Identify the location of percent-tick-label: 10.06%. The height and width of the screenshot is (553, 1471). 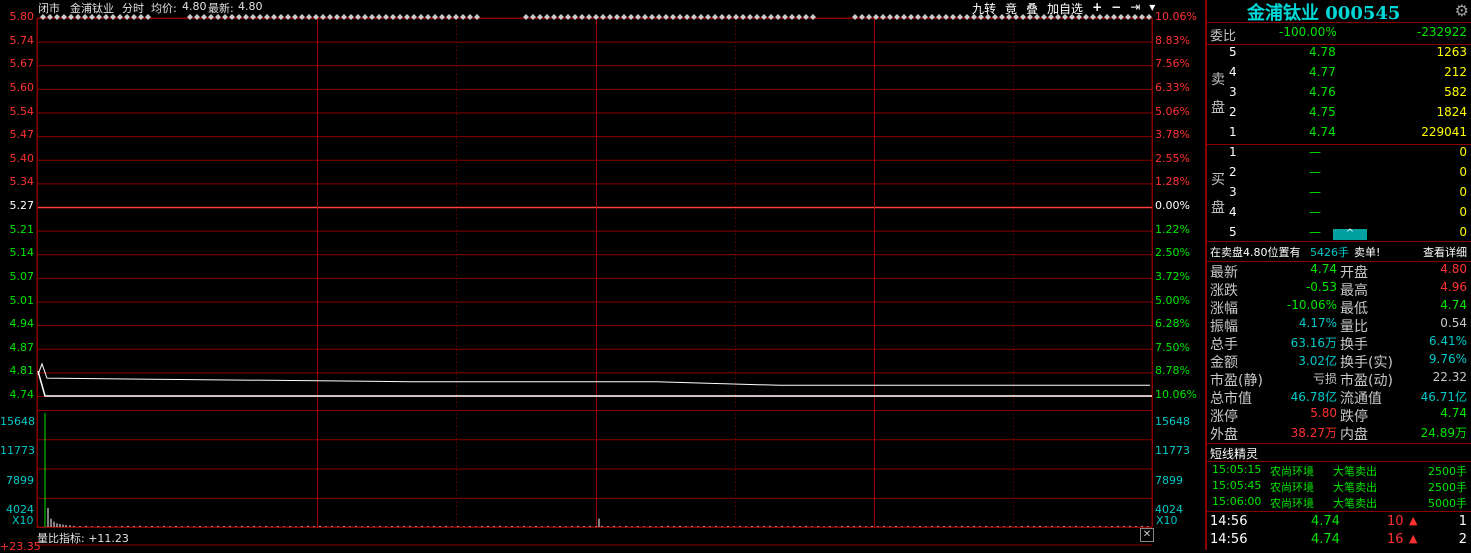
(1176, 394).